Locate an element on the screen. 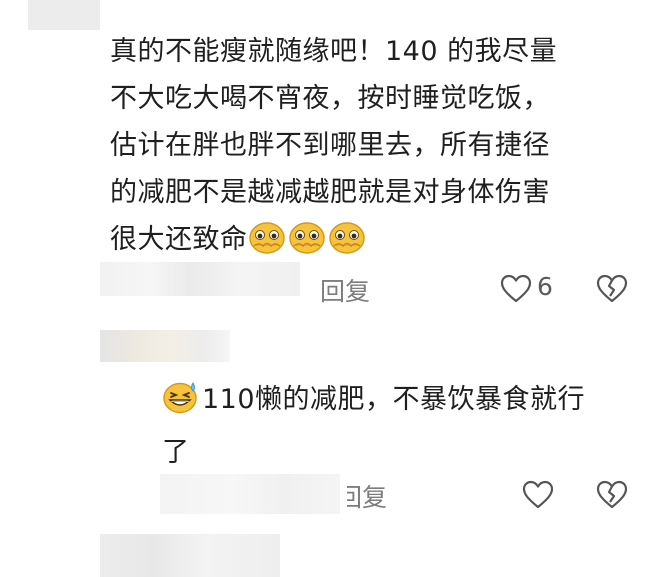 Image resolution: width=660 pixels, height=577 pixels. grinning-sweat-face-icon is located at coordinates (181, 404).